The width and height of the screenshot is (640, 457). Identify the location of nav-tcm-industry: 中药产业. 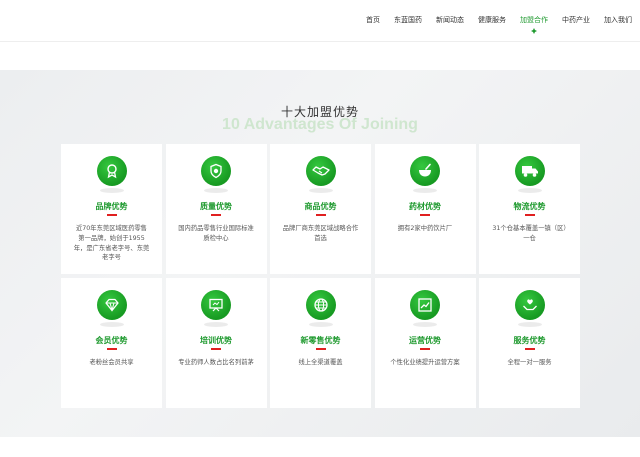
(576, 20).